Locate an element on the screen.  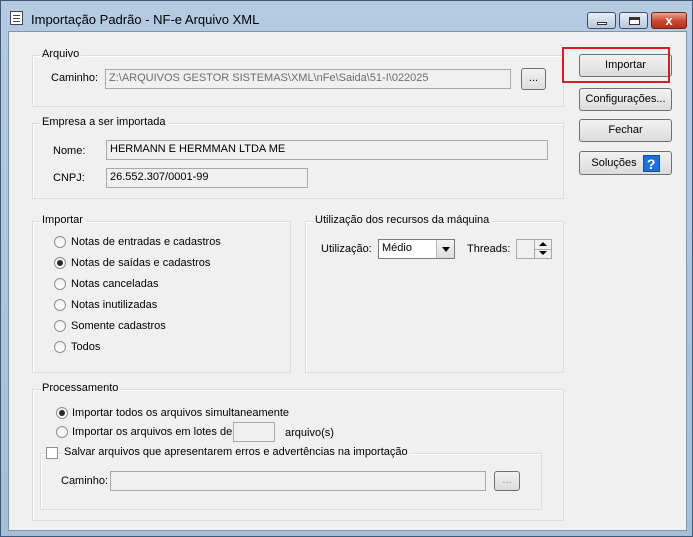
minimize-button is located at coordinates (601, 20).